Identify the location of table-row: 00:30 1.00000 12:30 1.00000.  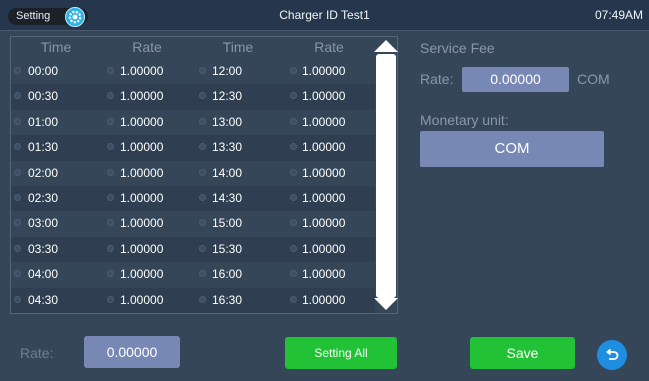
(193, 97).